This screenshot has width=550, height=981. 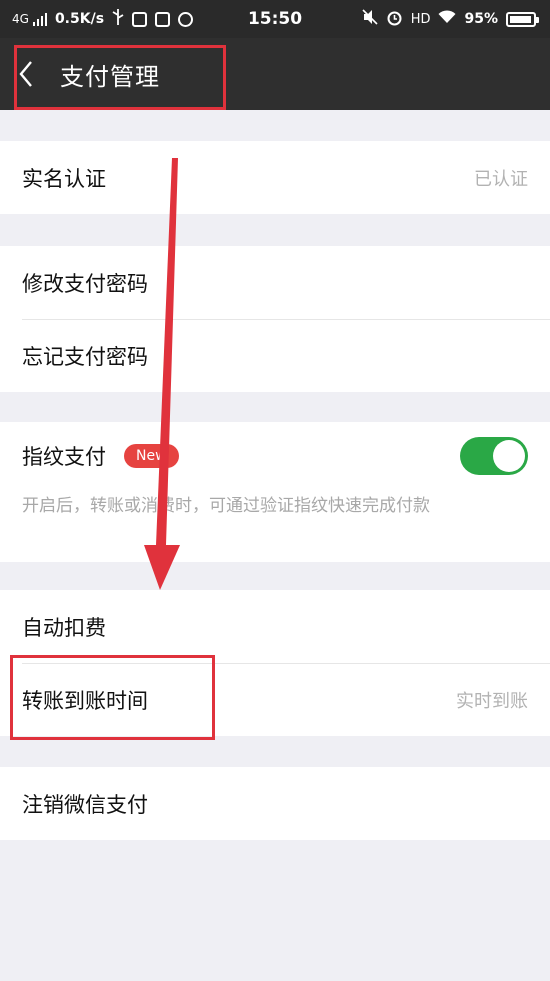 I want to click on page-title: 支付管理, so click(x=110, y=76).